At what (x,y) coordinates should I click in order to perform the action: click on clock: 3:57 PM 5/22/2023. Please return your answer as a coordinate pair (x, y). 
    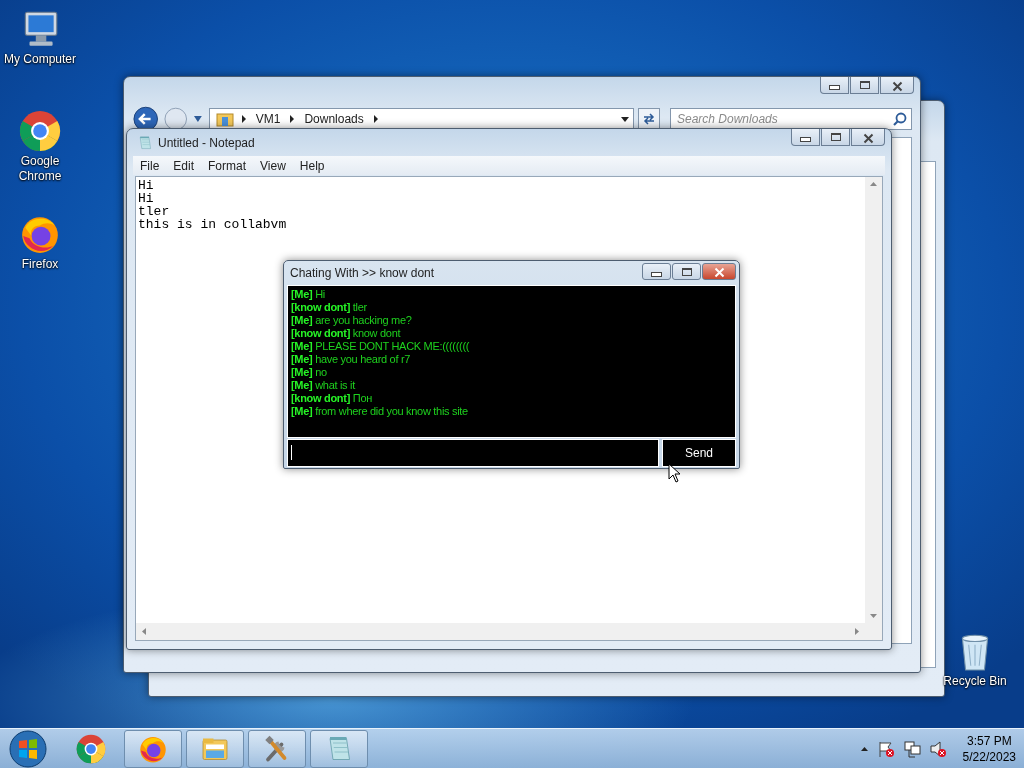
    Looking at the image, I should click on (989, 748).